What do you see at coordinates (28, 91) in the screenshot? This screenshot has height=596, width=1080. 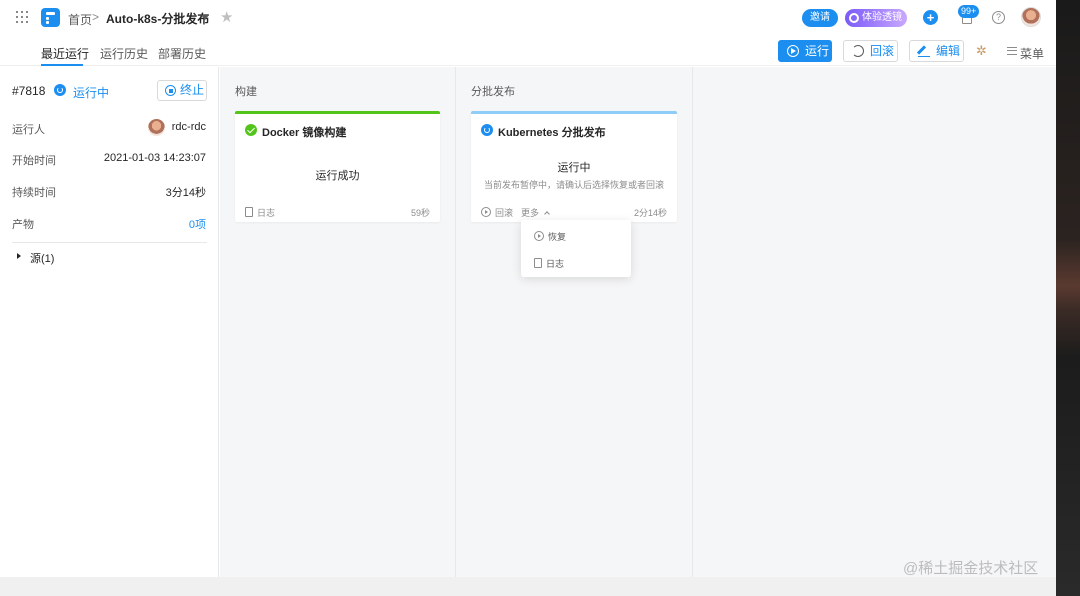 I see `run-id: #7818` at bounding box center [28, 91].